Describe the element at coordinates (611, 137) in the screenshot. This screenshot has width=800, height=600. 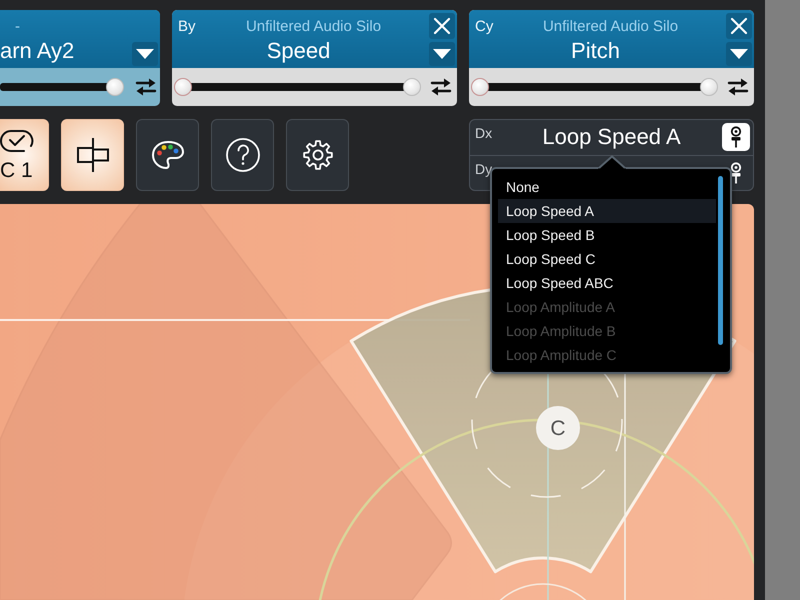
I see `target-name: Loop Speed A` at that location.